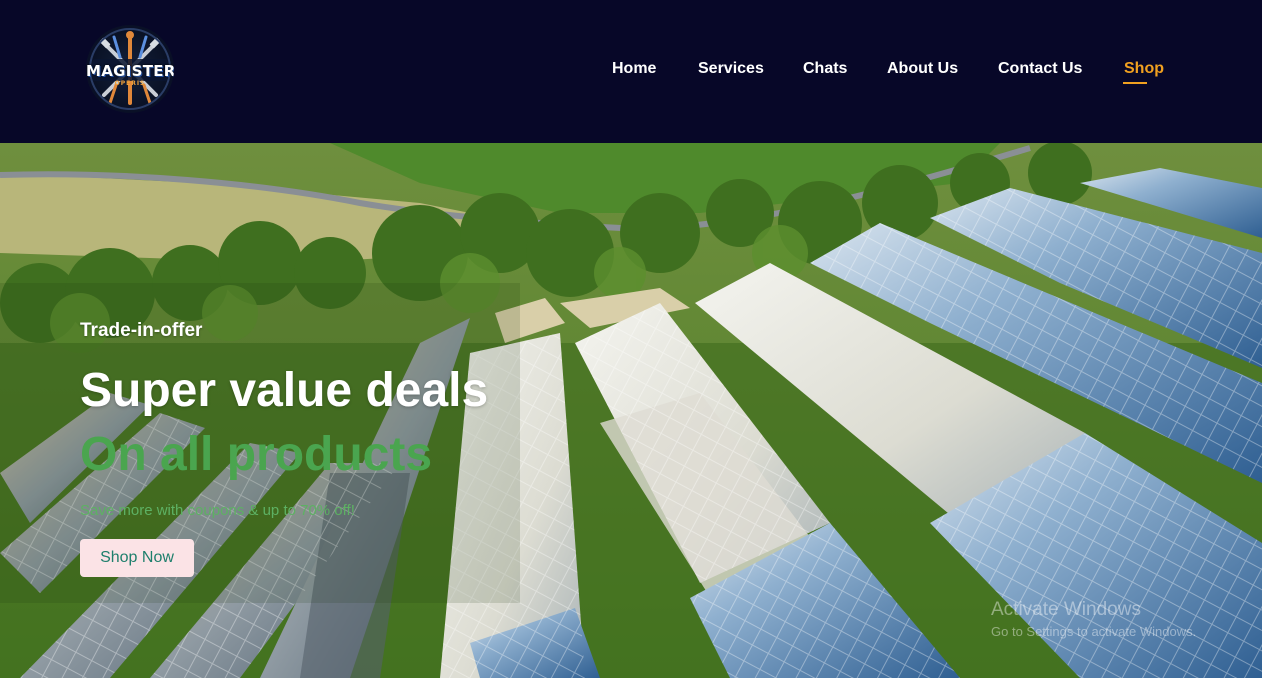 The image size is (1262, 678). Describe the element at coordinates (141, 330) in the screenshot. I see `hero-kicker: Trade-in-offer` at that location.